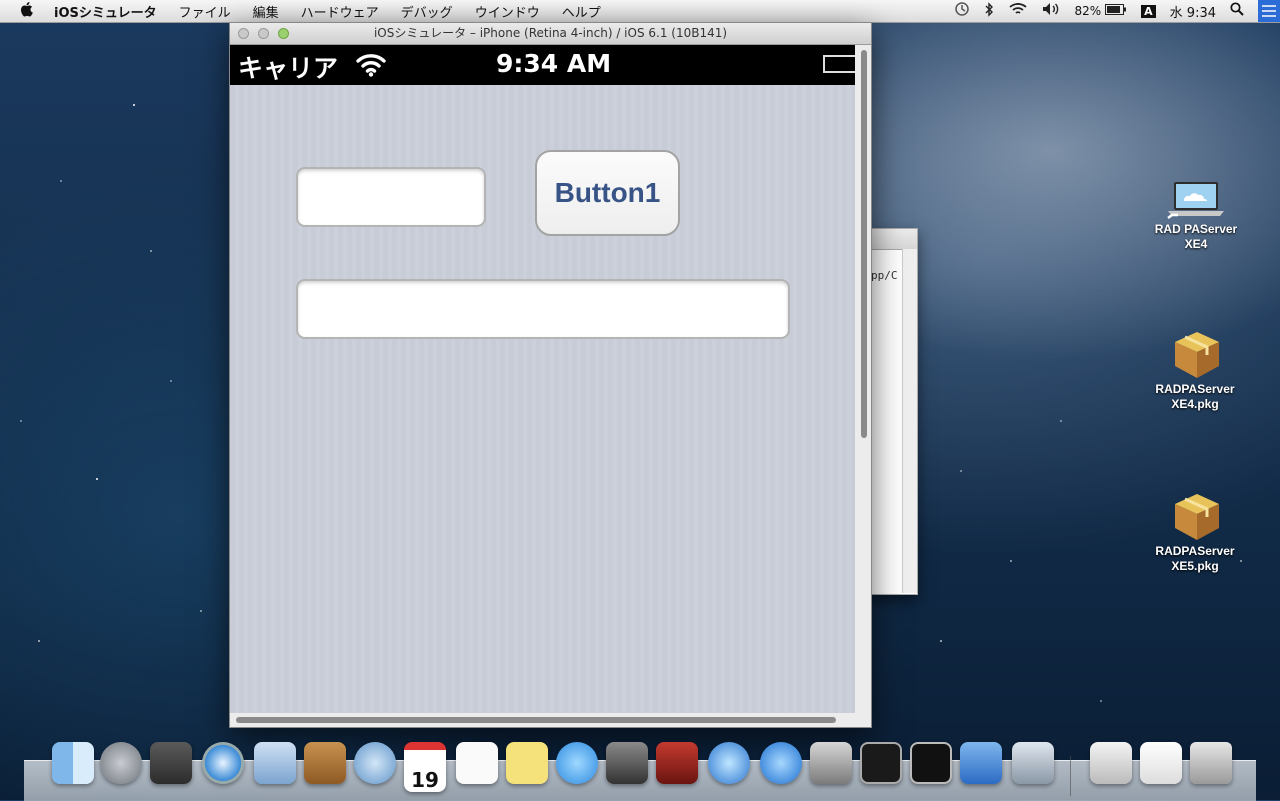 This screenshot has height=801, width=1280. I want to click on desktop-icon-label: RAD PAServer, so click(1196, 229).